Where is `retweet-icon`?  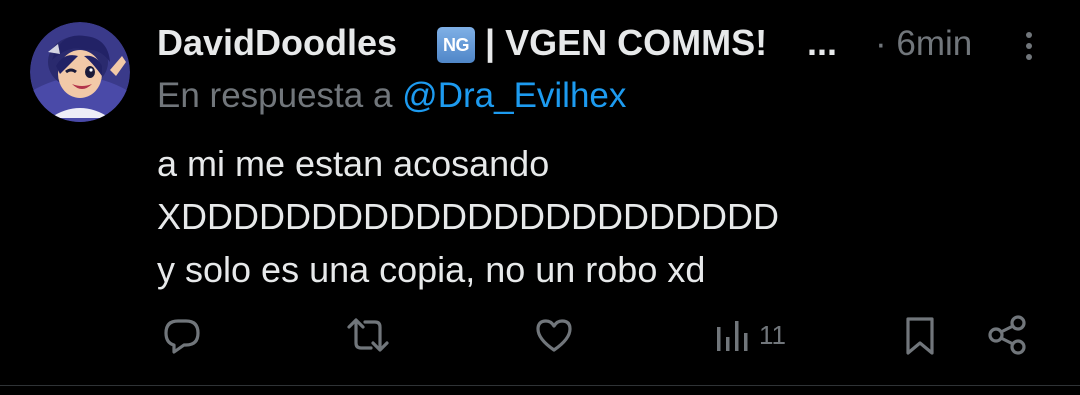 retweet-icon is located at coordinates (368, 335).